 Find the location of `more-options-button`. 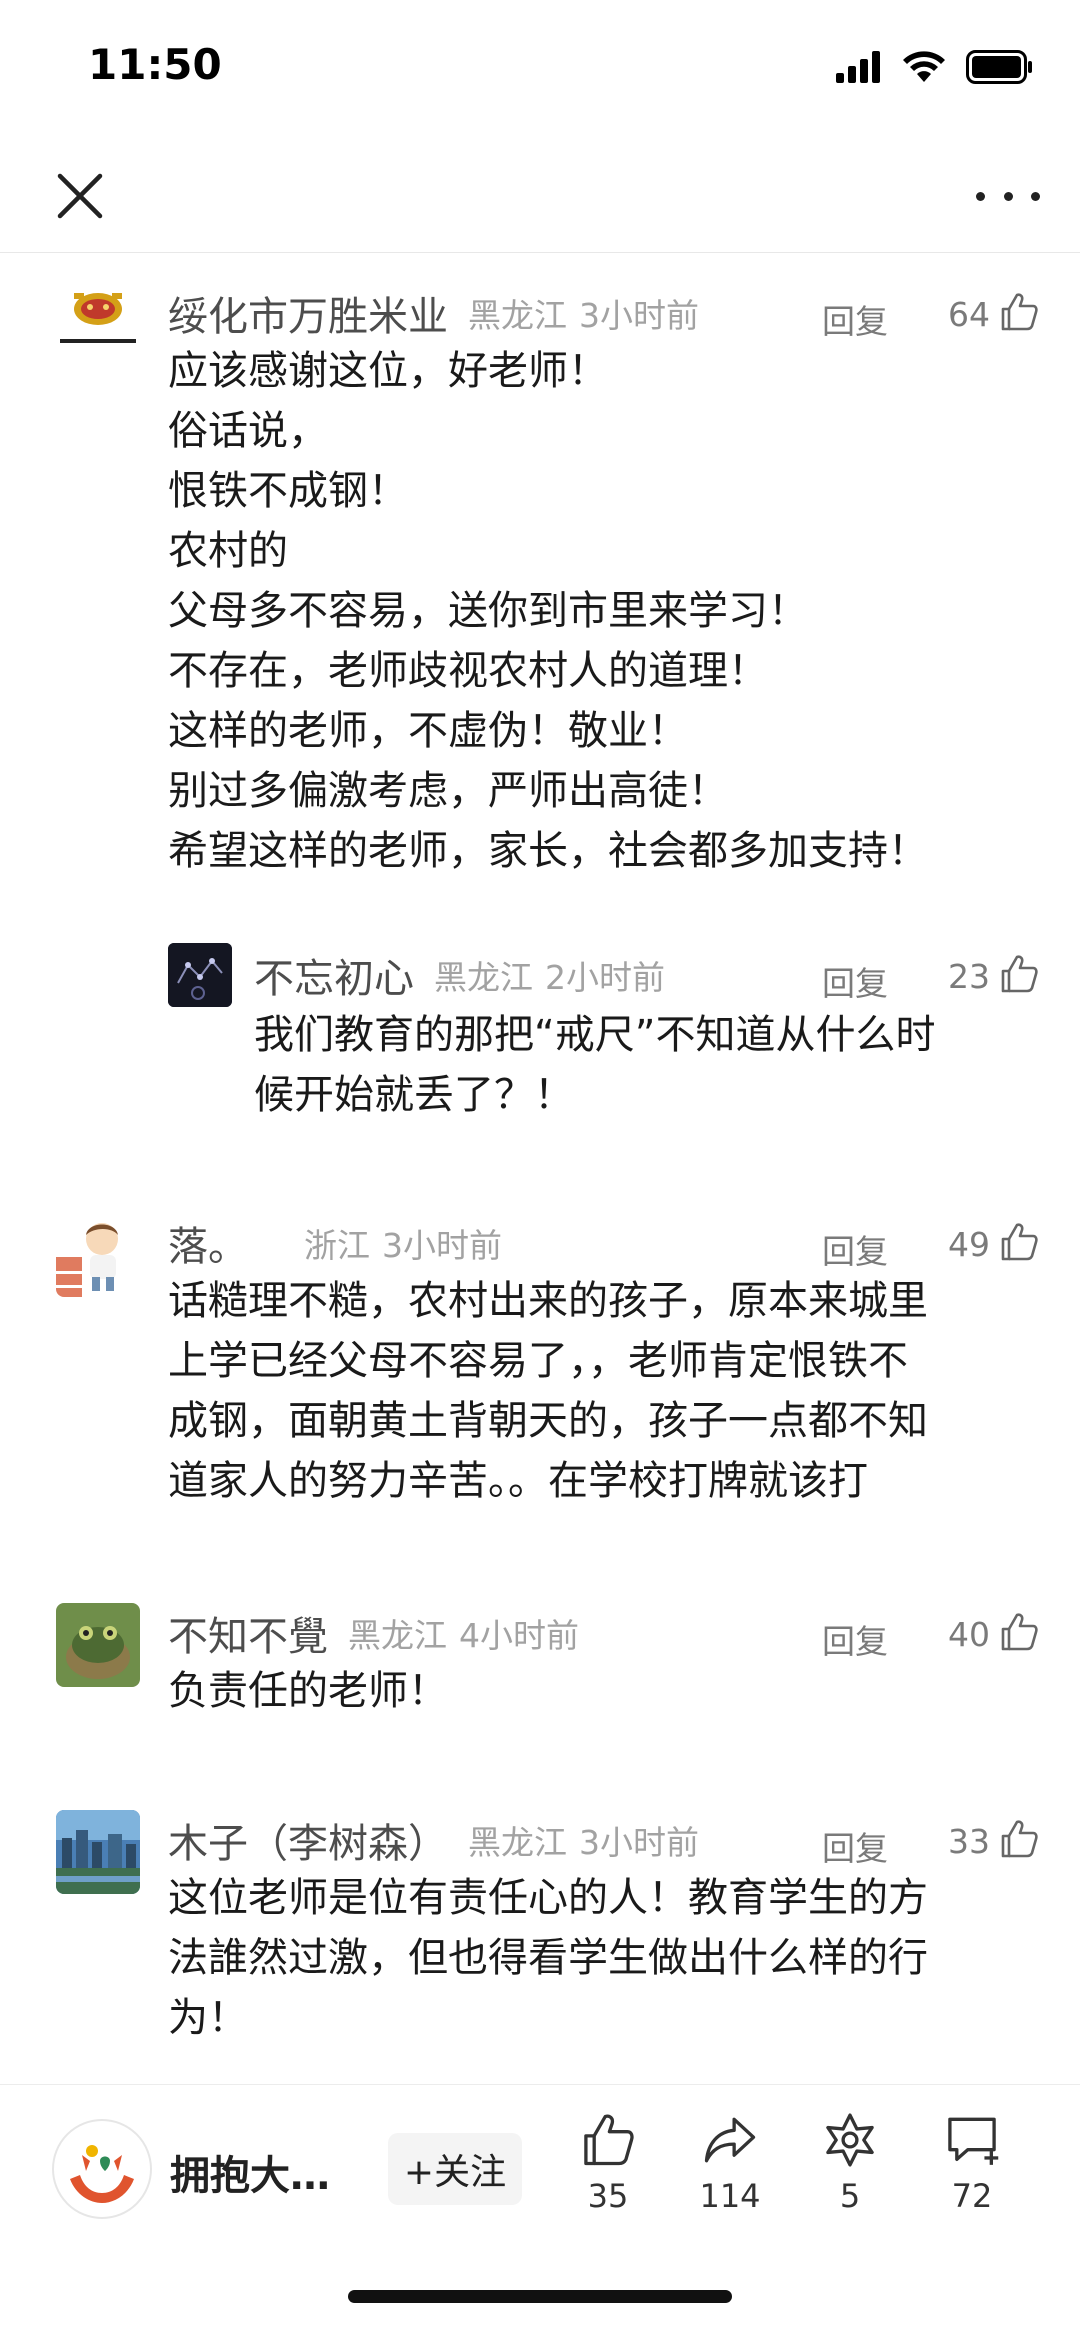

more-options-button is located at coordinates (1008, 196).